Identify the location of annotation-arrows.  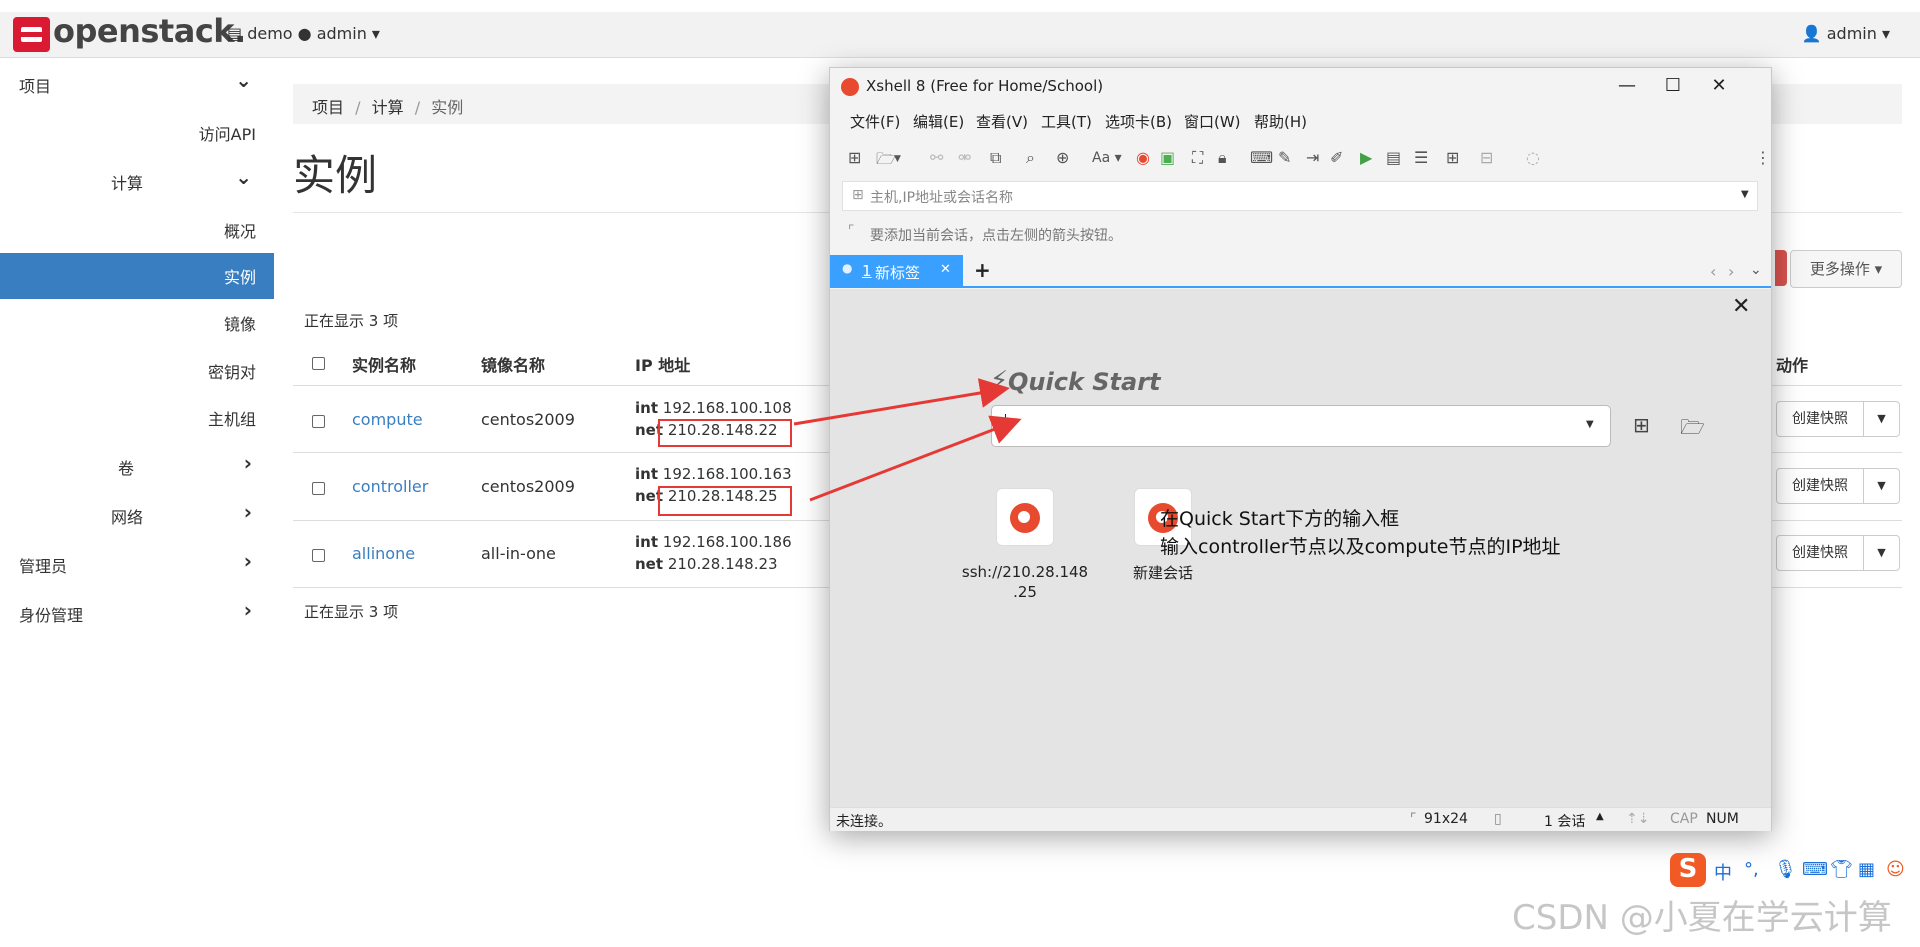
(907, 440).